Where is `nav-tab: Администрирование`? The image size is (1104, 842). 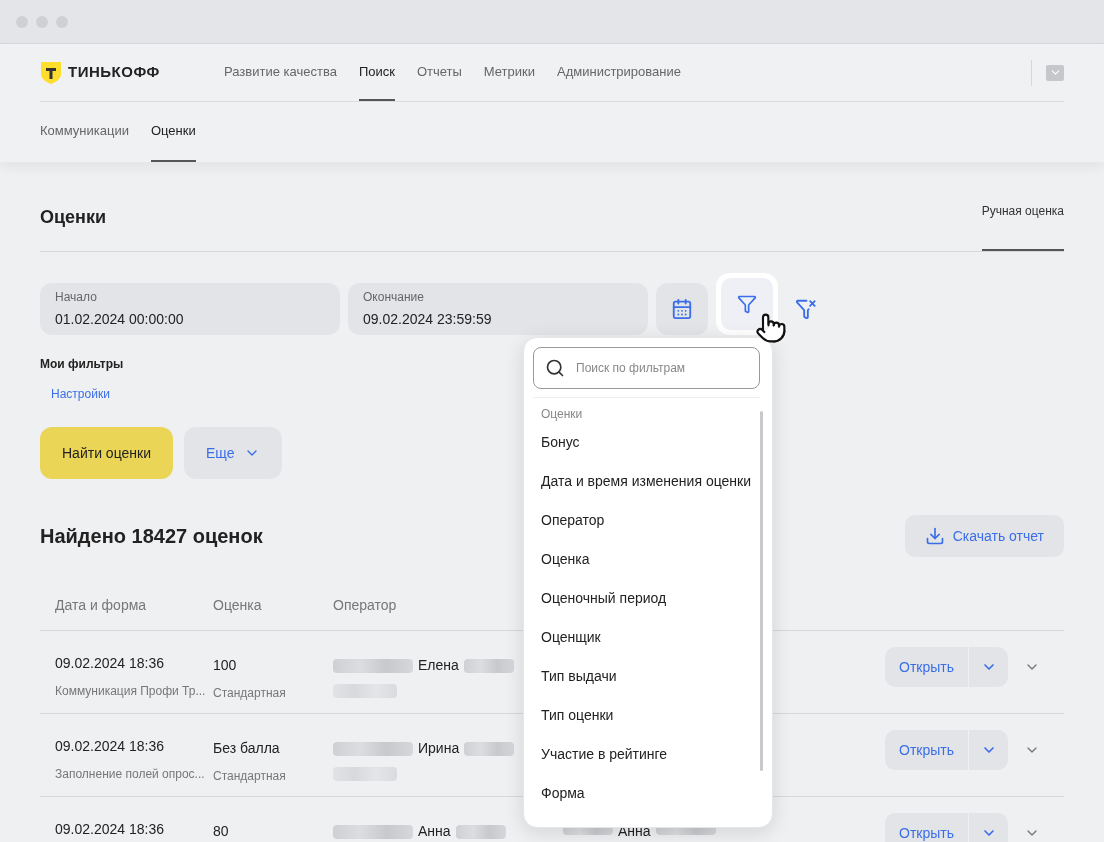 nav-tab: Администрирование is located at coordinates (619, 72).